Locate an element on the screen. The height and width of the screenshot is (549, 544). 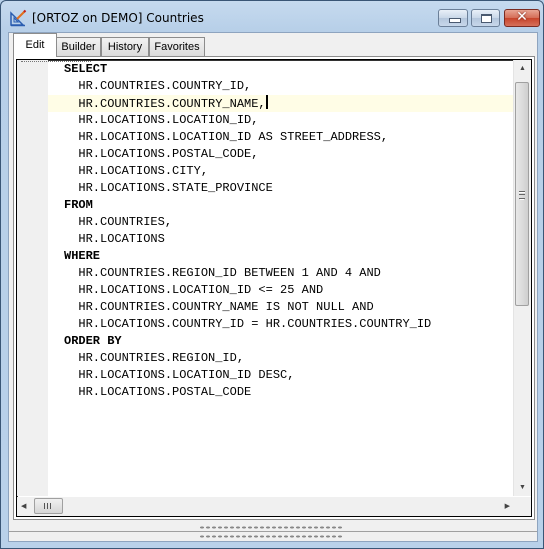
scrollbar-corner is located at coordinates (522, 506).